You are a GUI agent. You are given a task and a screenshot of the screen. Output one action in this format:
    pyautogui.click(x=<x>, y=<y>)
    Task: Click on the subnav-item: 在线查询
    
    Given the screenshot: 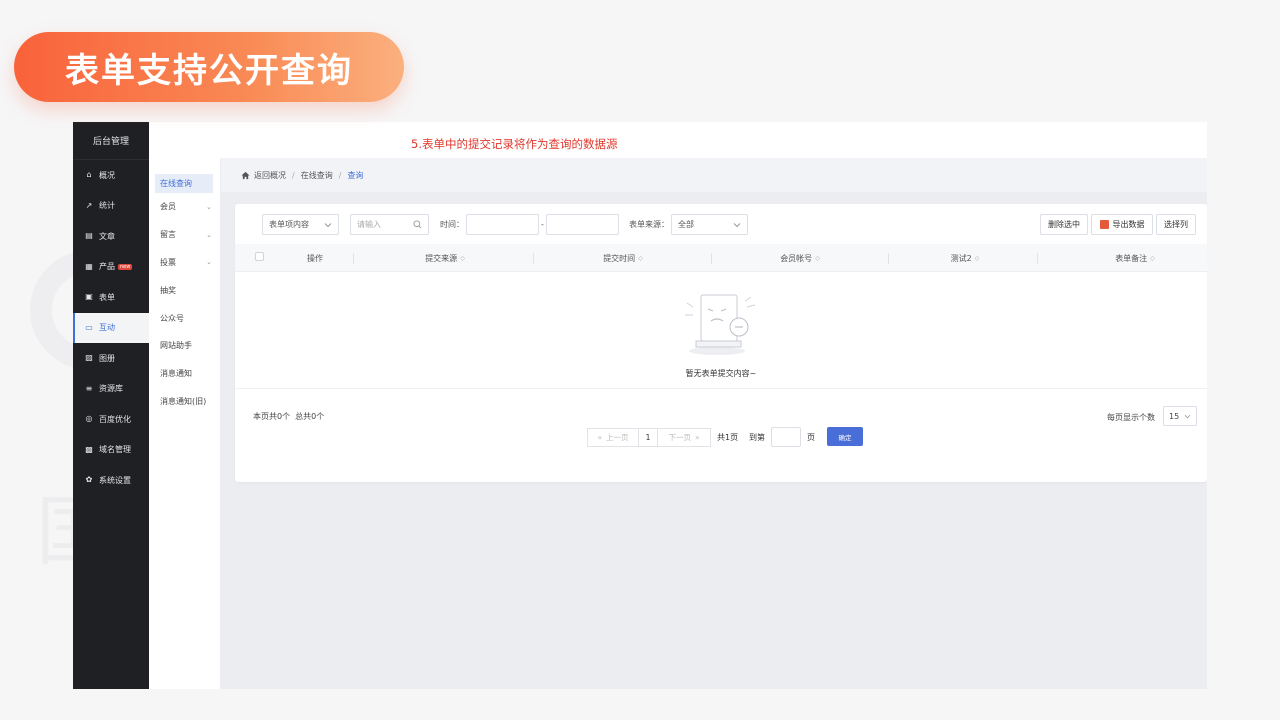 What is the action you would take?
    pyautogui.click(x=184, y=183)
    